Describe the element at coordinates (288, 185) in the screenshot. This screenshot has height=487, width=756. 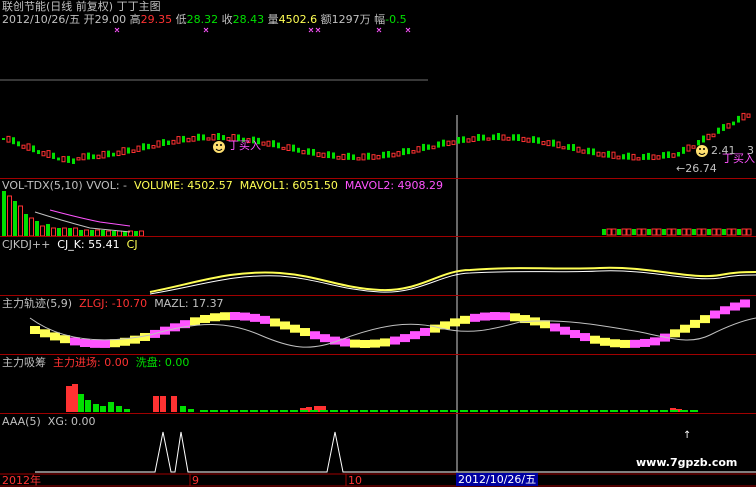
I see `vol-mavol1: MAVOL1: 6051.50` at that location.